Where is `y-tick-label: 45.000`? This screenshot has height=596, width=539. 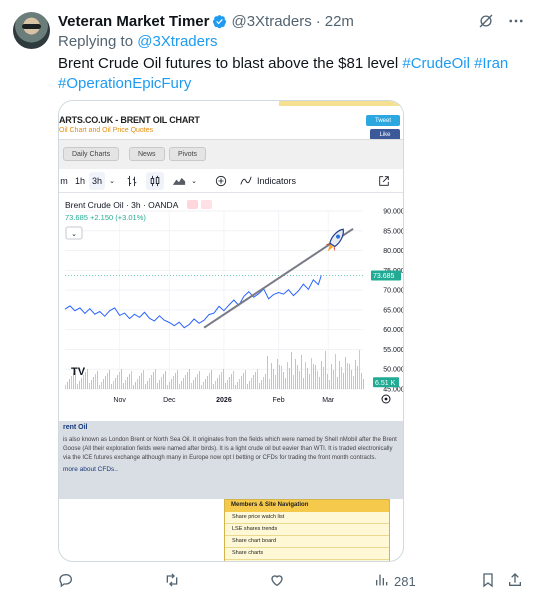 y-tick-label: 45.000 is located at coordinates (393, 390).